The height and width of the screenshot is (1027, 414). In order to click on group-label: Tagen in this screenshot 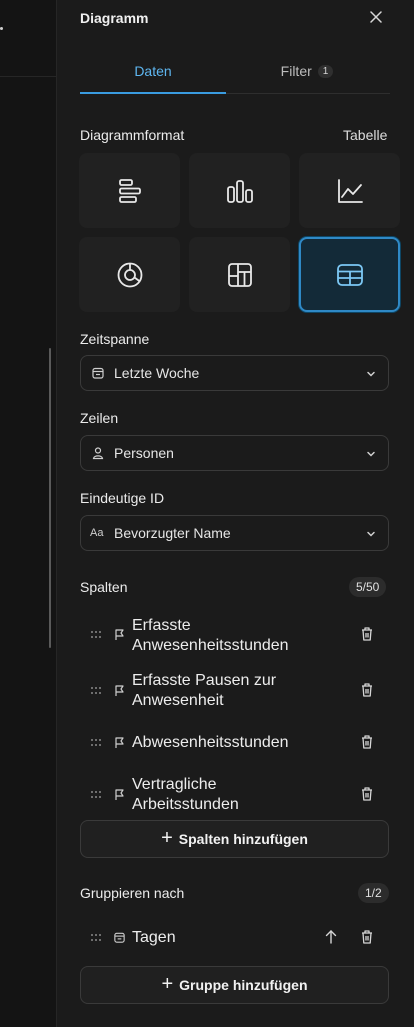, I will do `click(154, 937)`.